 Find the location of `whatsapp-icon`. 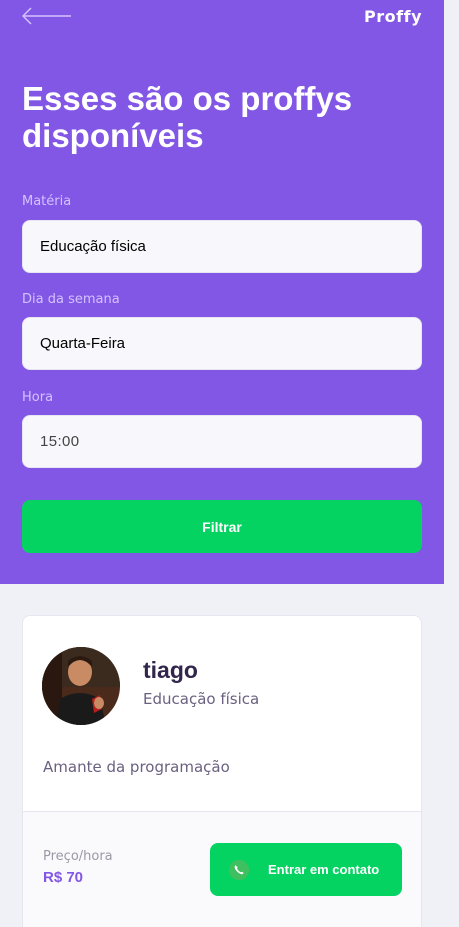

whatsapp-icon is located at coordinates (239, 869).